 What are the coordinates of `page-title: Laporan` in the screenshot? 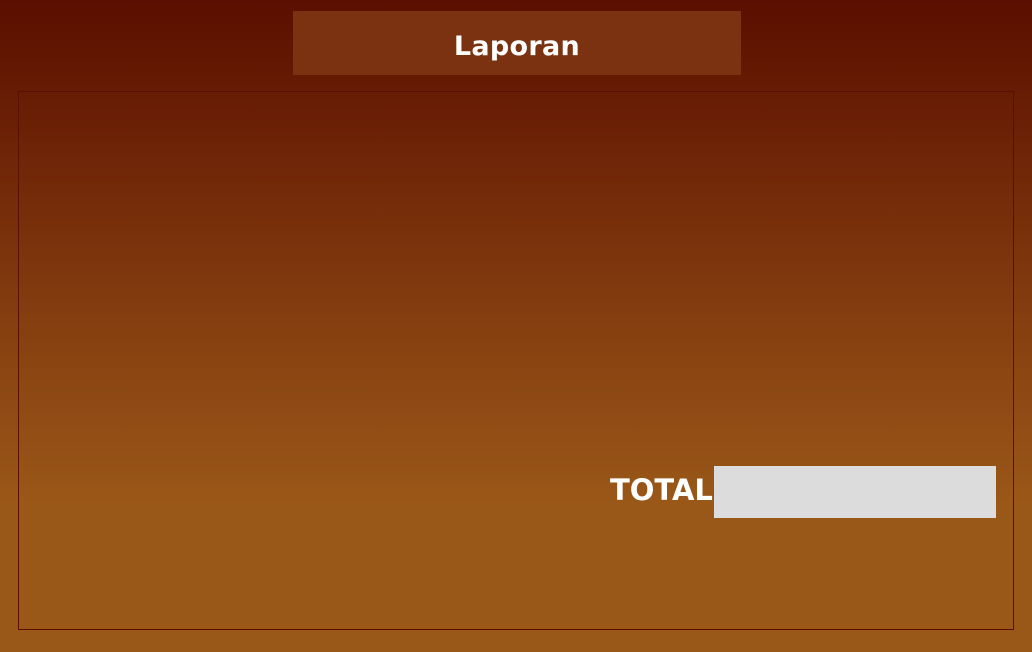 It's located at (517, 46).